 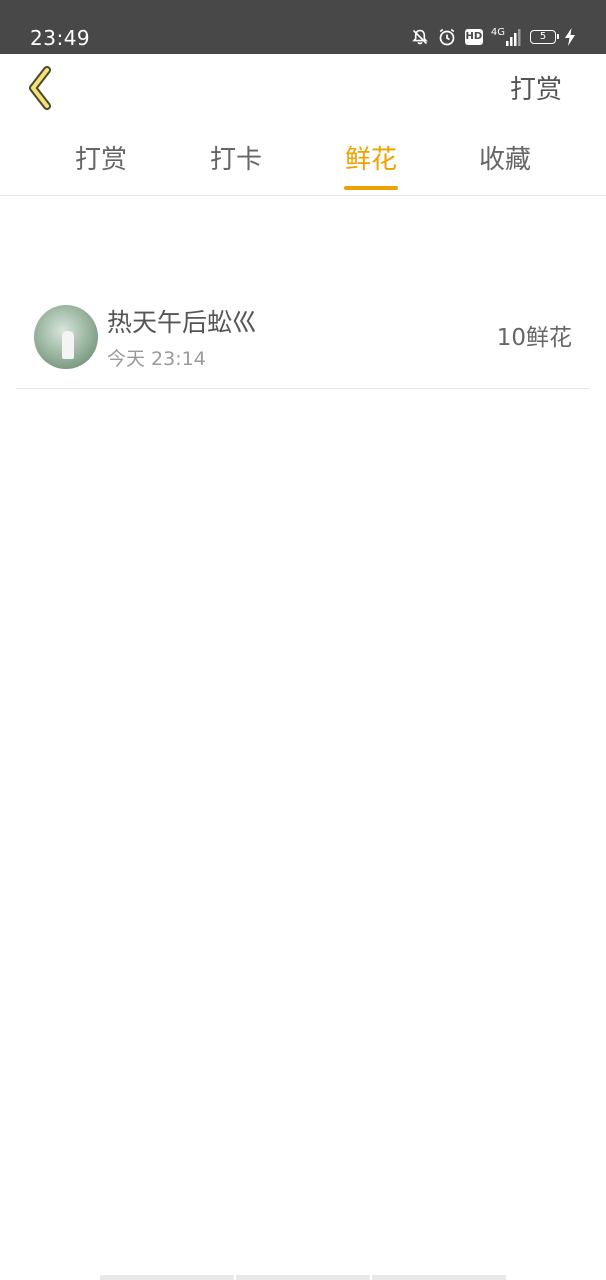 I want to click on active-tab-indicator, so click(x=371, y=188).